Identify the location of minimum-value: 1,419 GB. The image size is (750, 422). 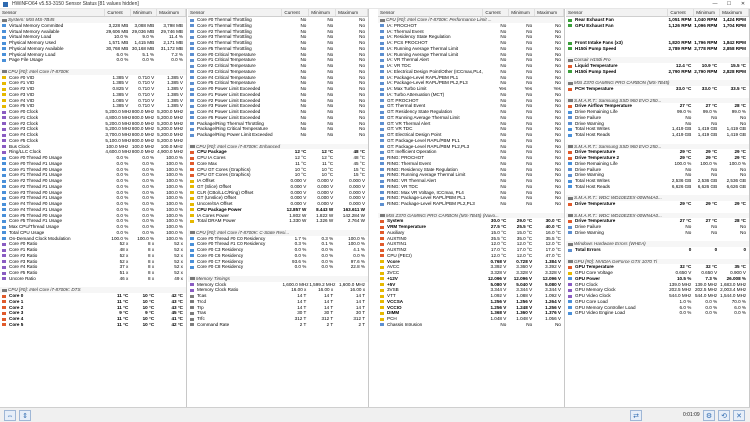
(707, 134).